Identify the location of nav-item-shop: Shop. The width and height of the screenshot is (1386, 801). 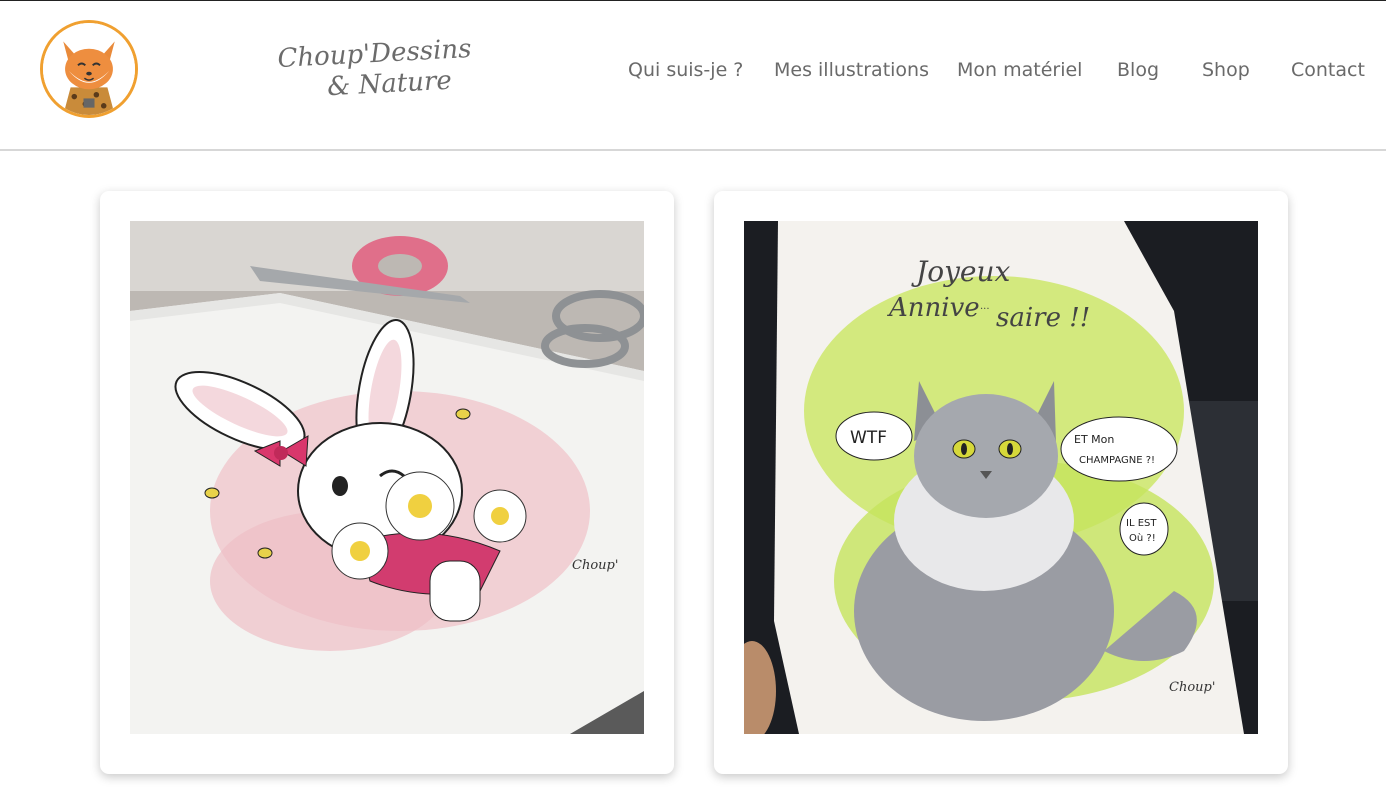
(1226, 70).